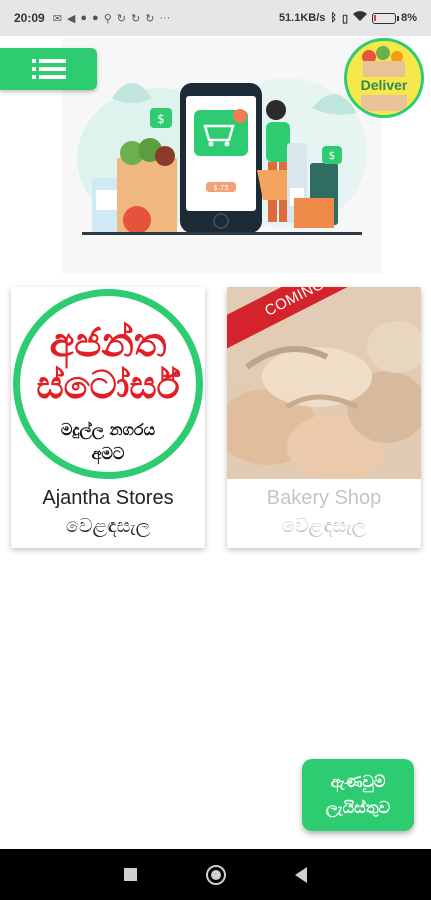  I want to click on recent-apps-button, so click(131, 874).